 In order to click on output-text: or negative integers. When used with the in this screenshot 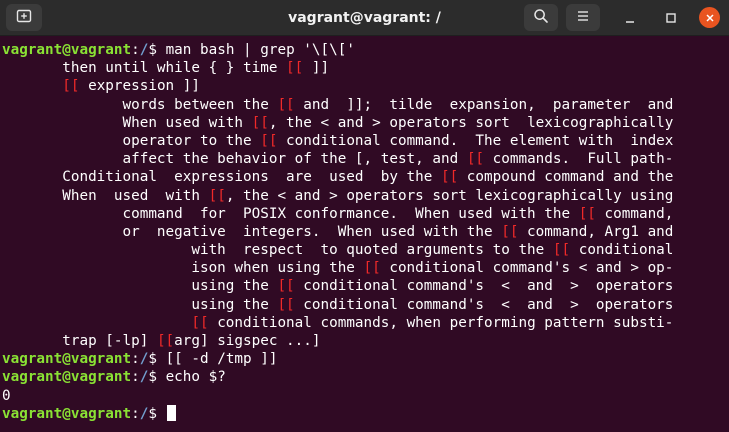, I will do `click(252, 231)`.